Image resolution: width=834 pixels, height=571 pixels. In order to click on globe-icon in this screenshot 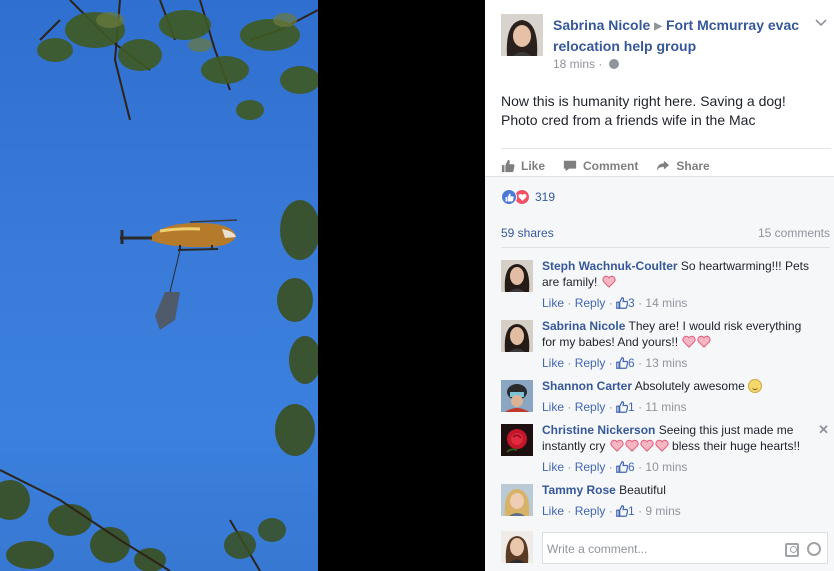, I will do `click(613, 64)`.